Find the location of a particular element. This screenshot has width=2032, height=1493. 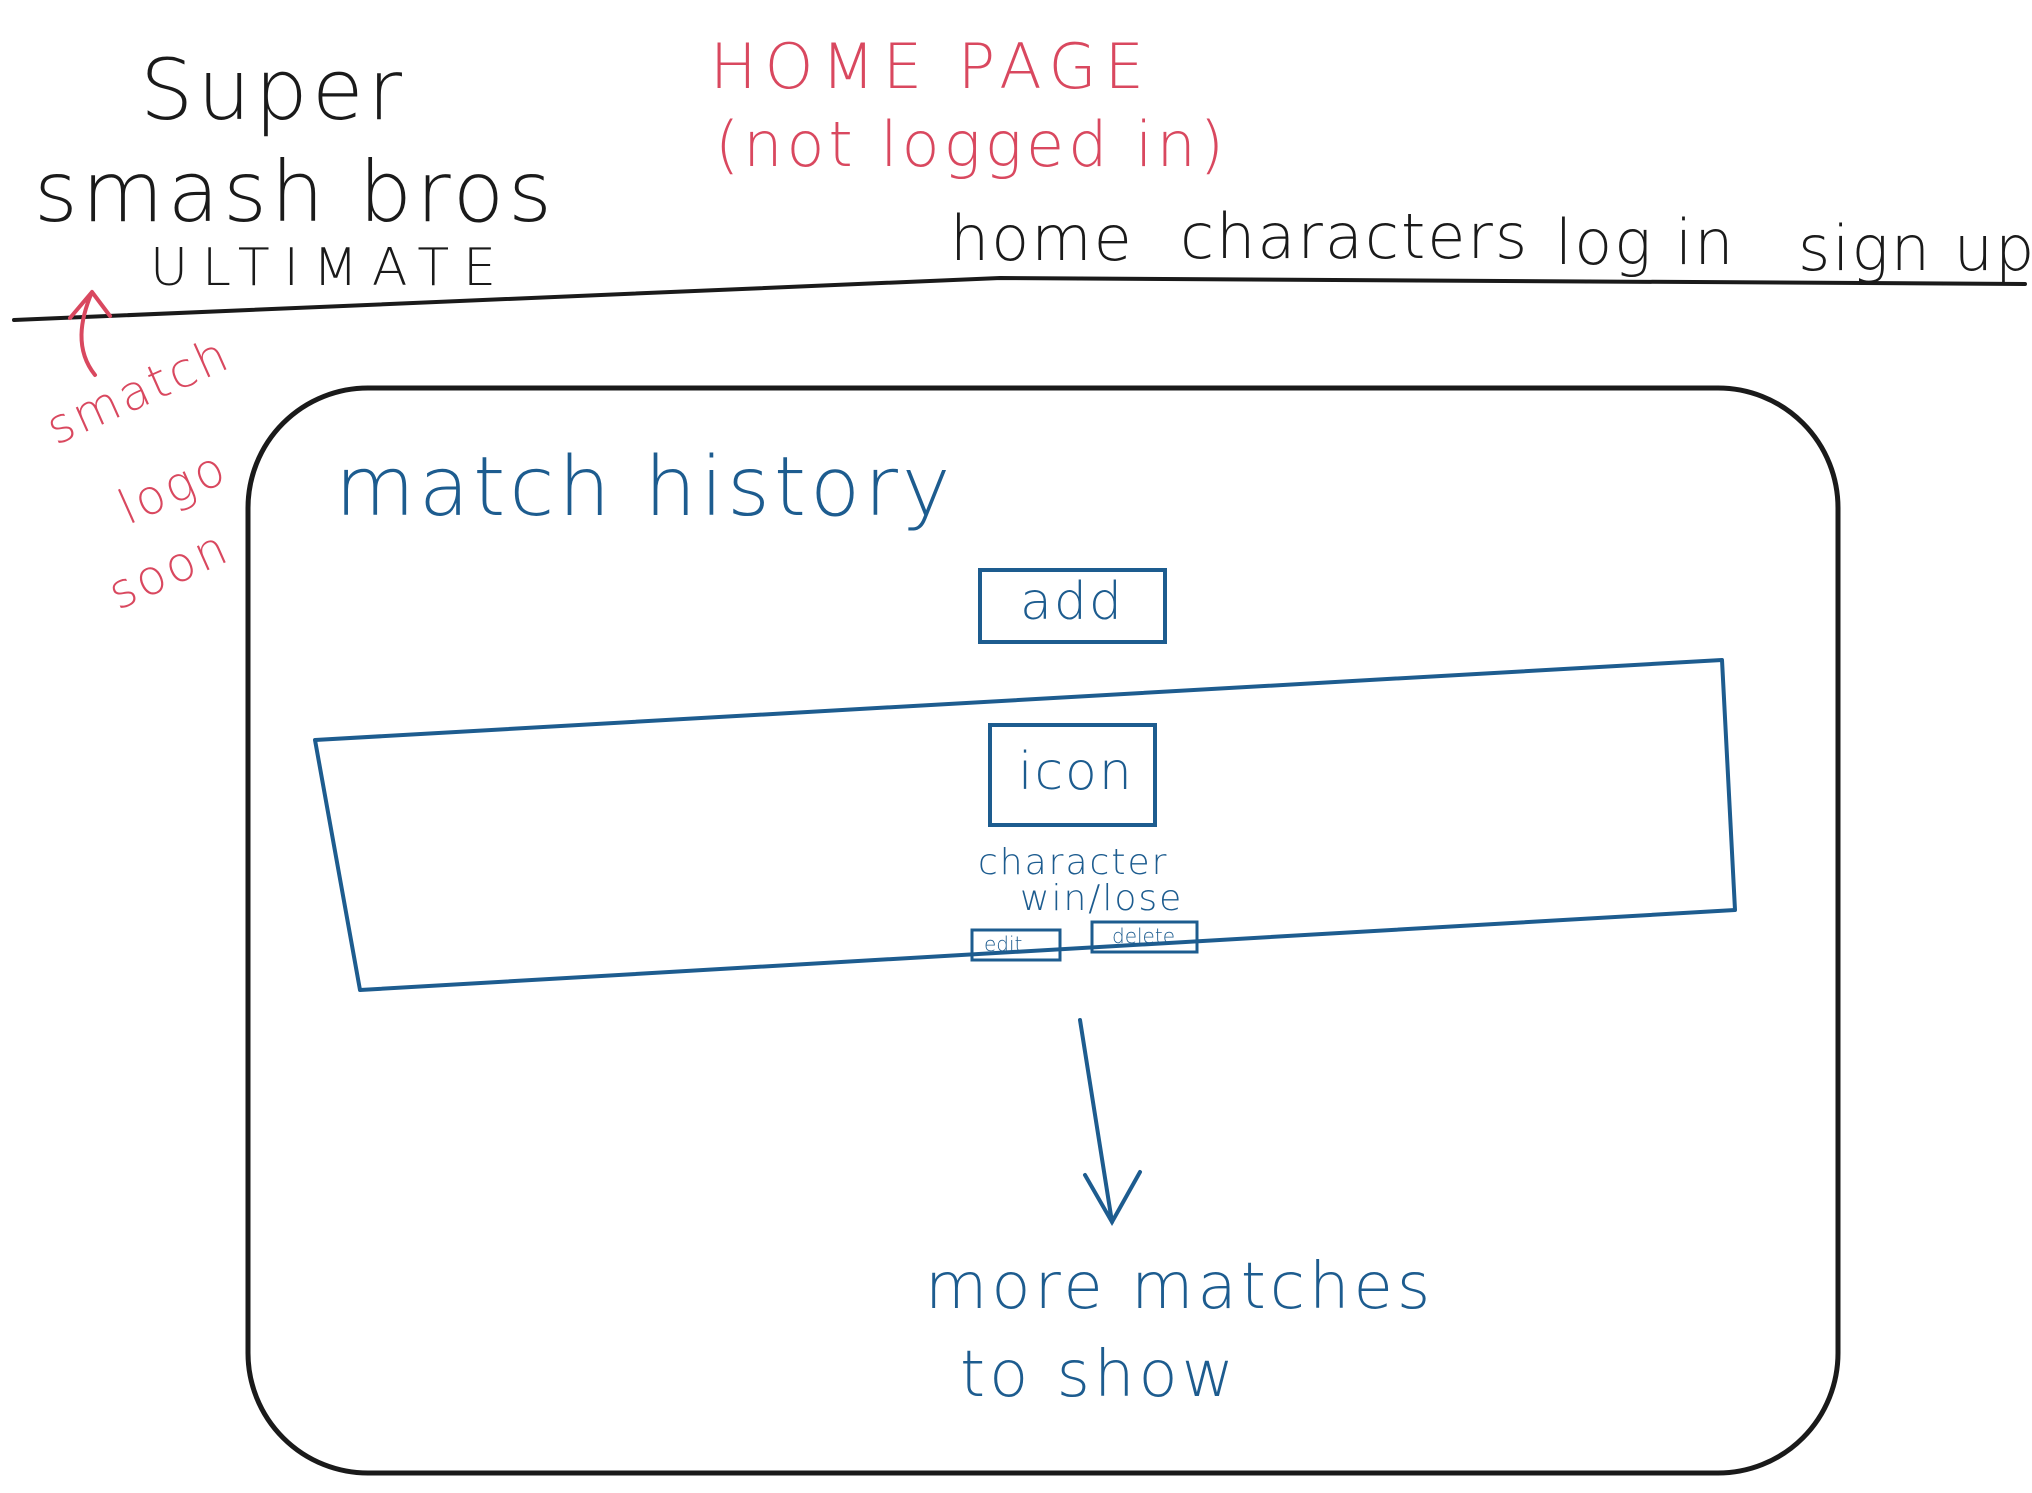

down-arrow-icon is located at coordinates (1110, 1122).